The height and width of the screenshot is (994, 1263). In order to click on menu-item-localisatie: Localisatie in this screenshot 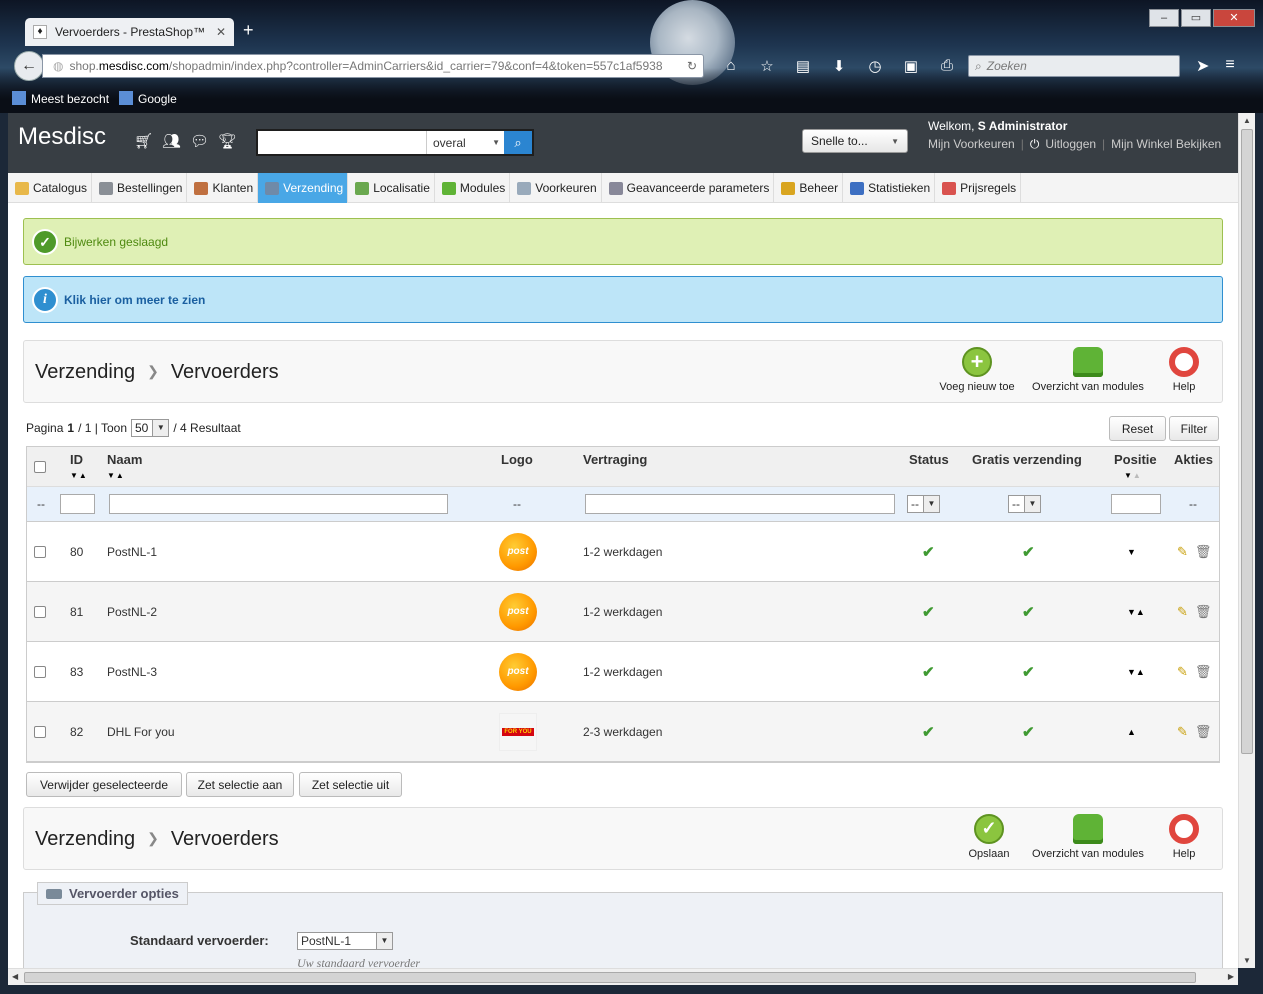, I will do `click(391, 188)`.